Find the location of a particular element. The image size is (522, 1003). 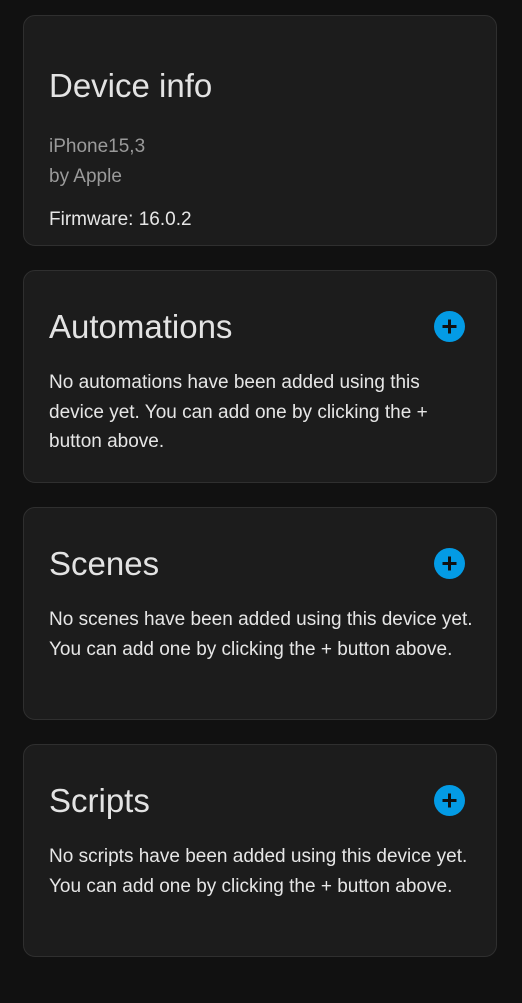

scenes-title: Scenes is located at coordinates (104, 563).